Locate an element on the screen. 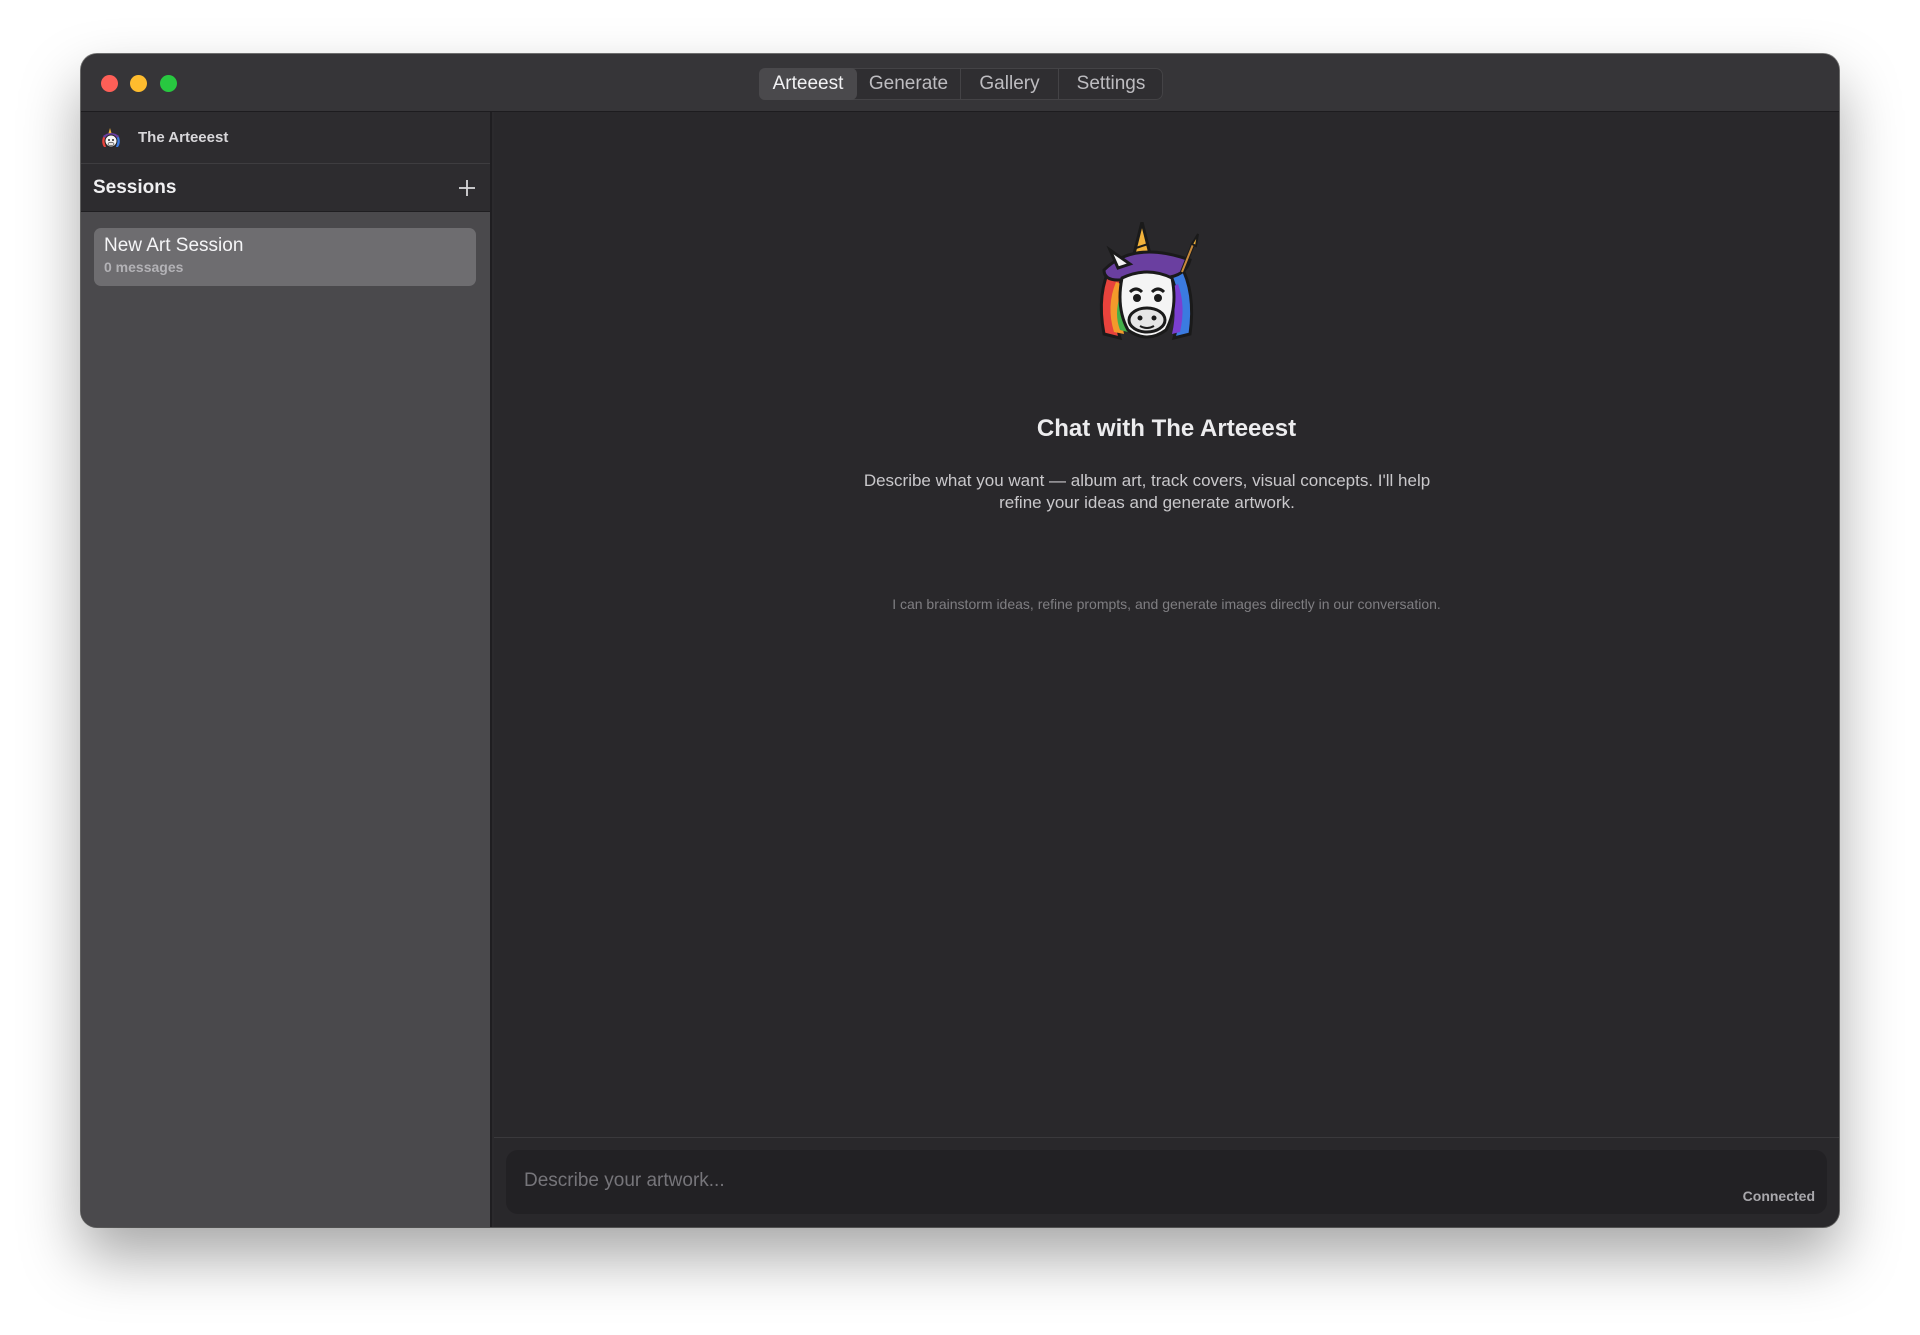 The width and height of the screenshot is (1920, 1335). session-item: New Art Session 0 messages is located at coordinates (285, 257).